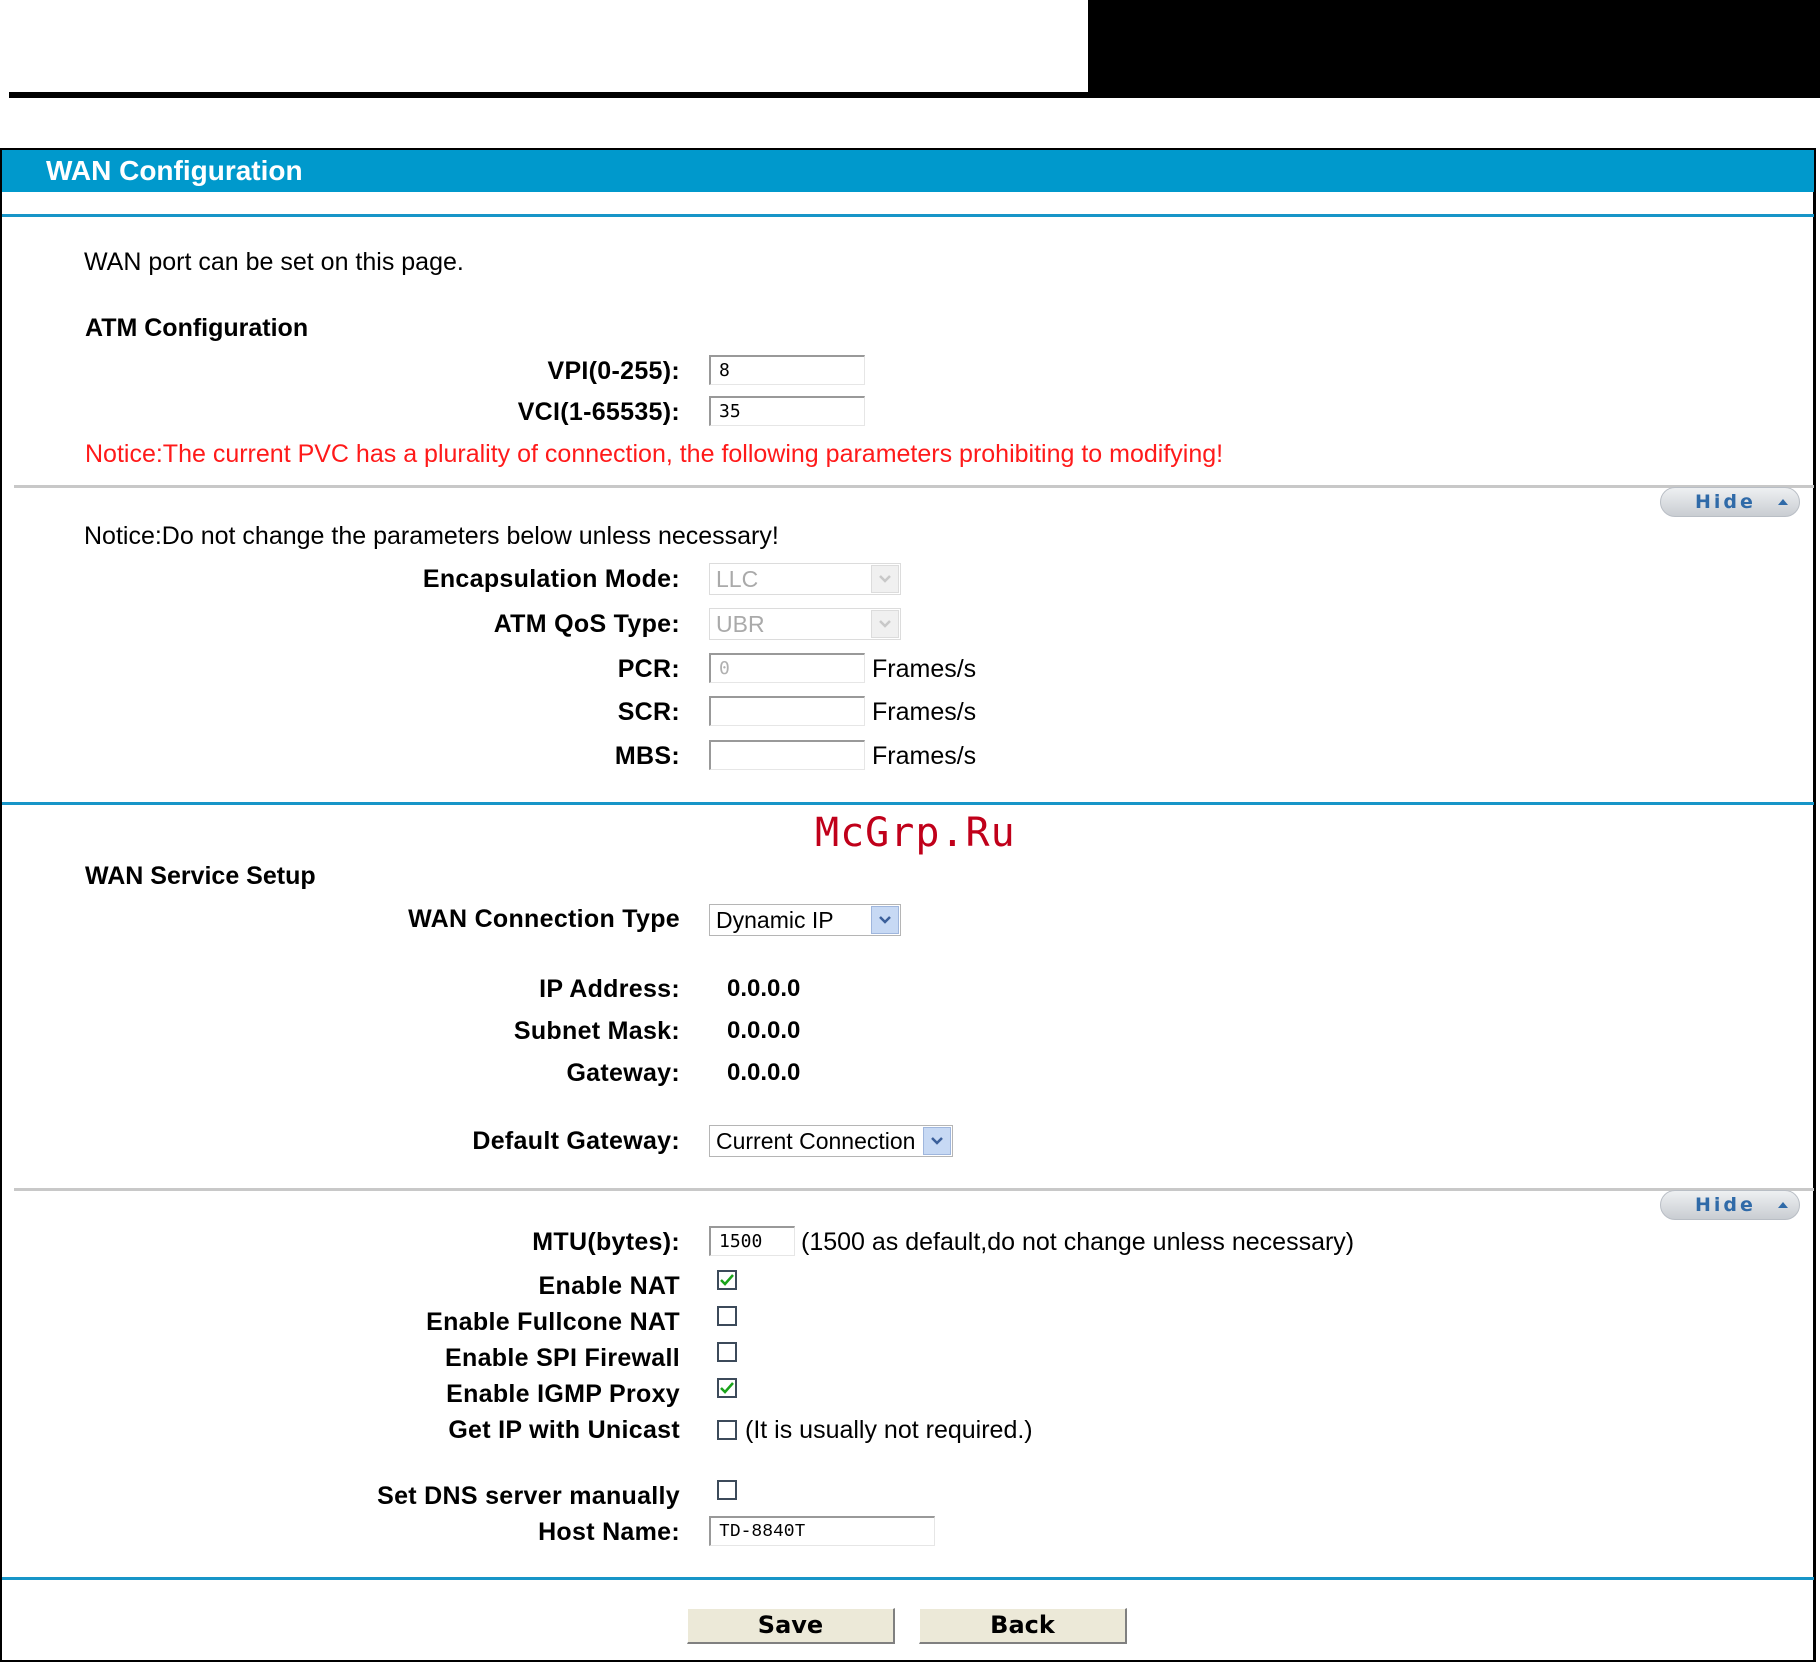  What do you see at coordinates (924, 756) in the screenshot?
I see `mbs-unit: Frames/s` at bounding box center [924, 756].